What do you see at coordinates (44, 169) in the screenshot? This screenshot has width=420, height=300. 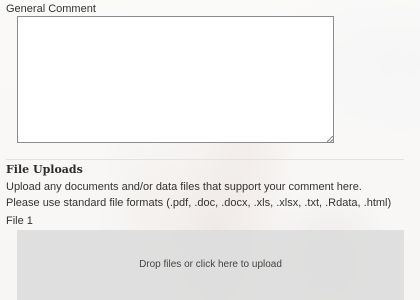 I see `file-uploads-heading: File Uploads` at bounding box center [44, 169].